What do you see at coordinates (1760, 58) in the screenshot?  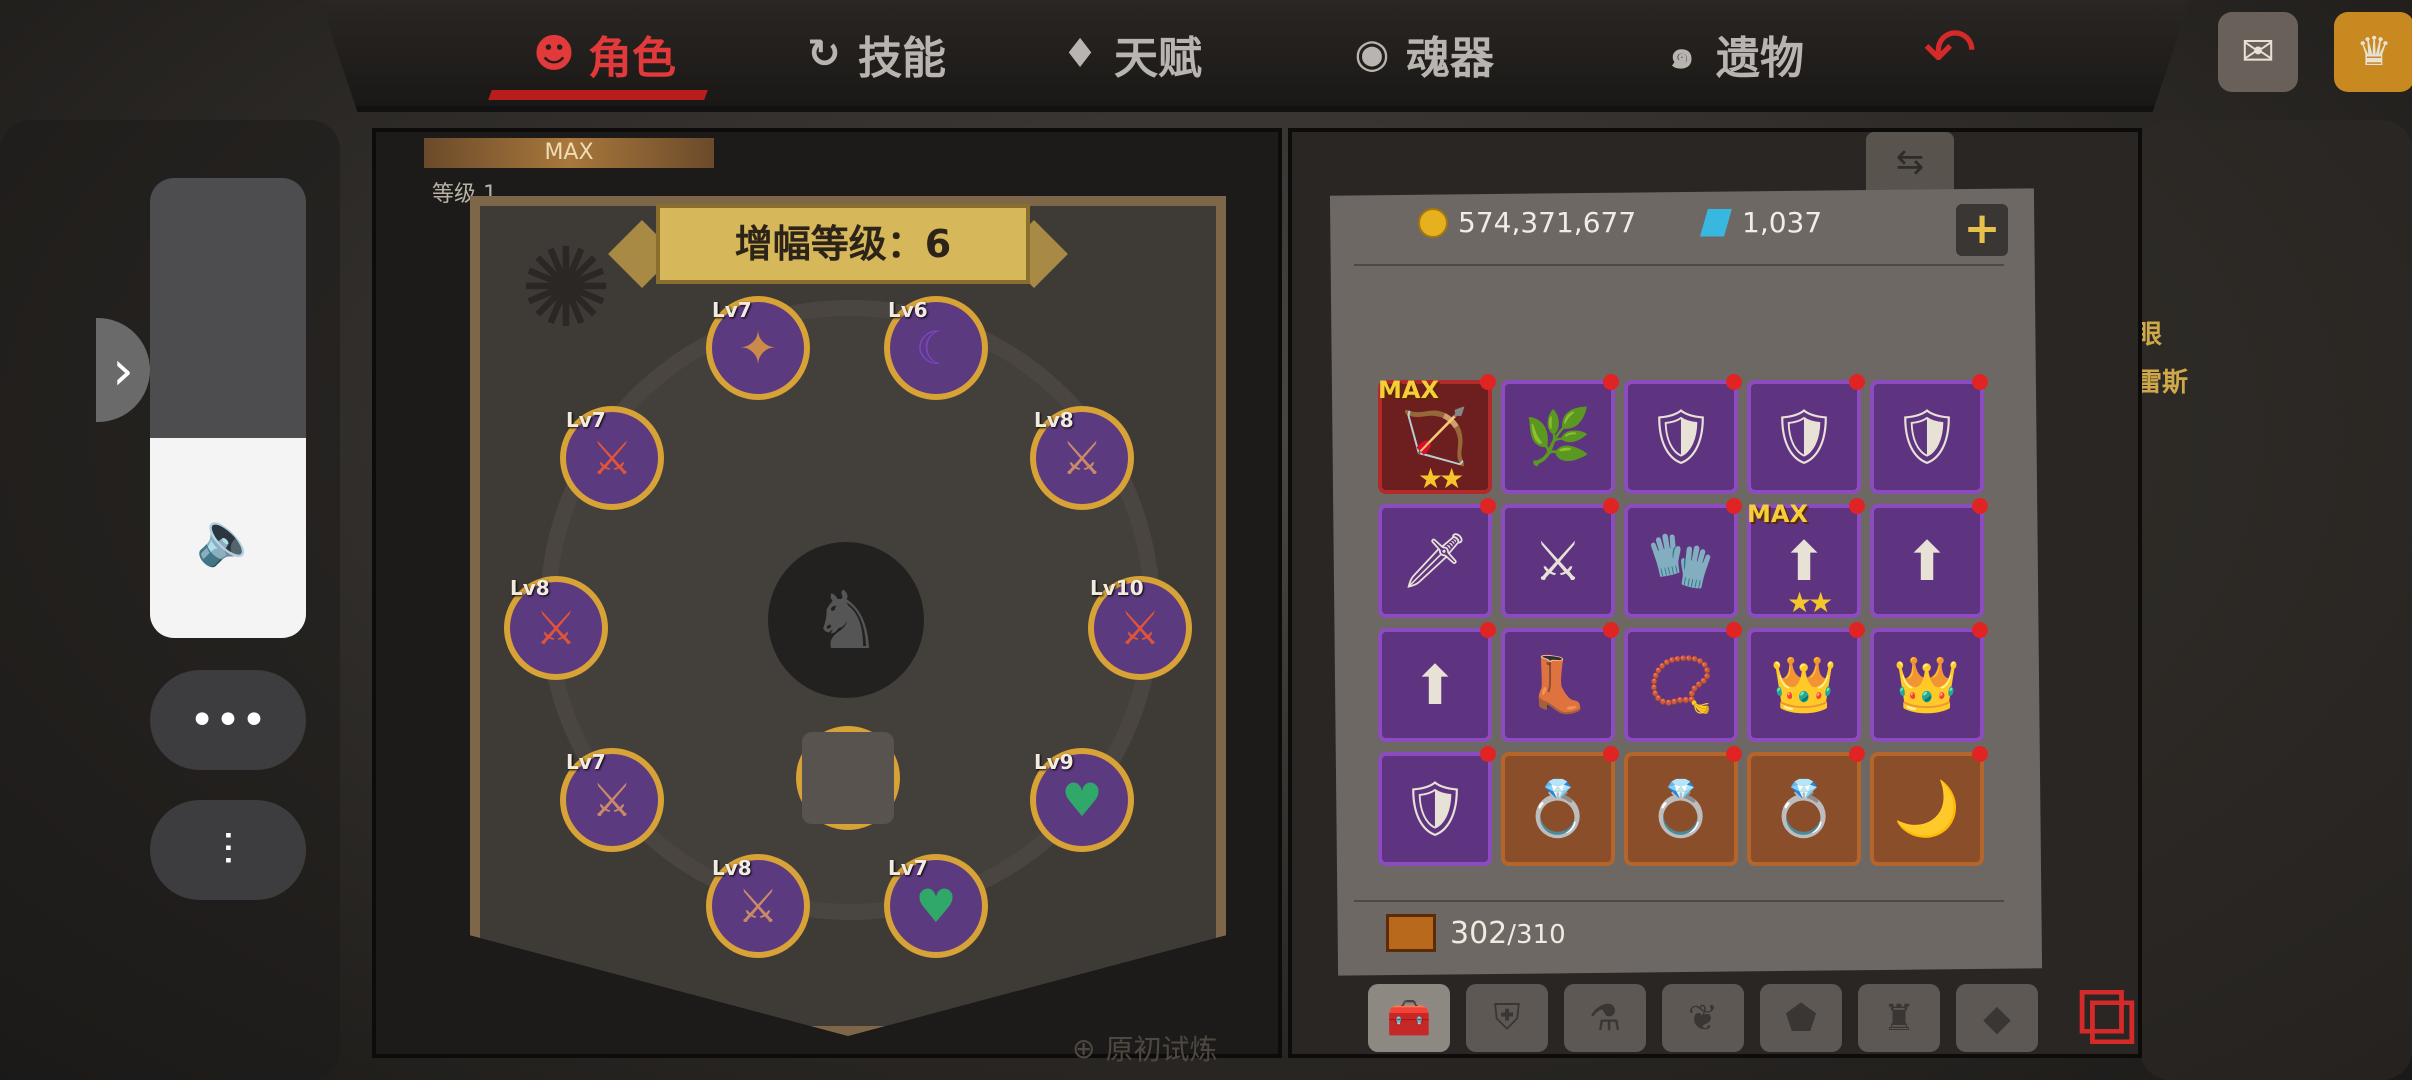 I see `tab-relic-label: 遗物` at bounding box center [1760, 58].